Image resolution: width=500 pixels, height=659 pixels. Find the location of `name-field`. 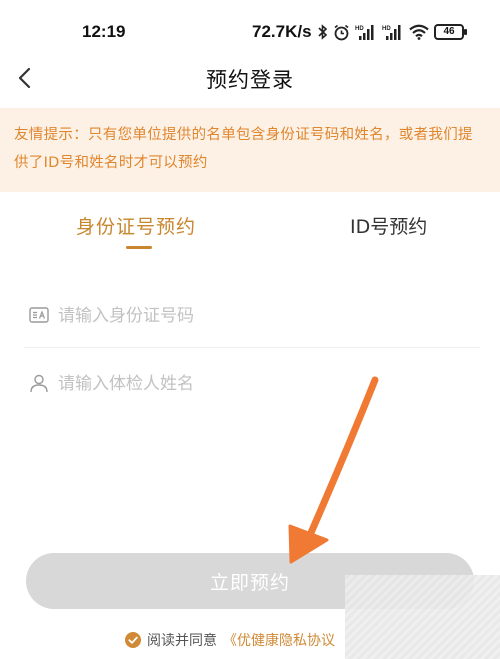

name-field is located at coordinates (252, 384).